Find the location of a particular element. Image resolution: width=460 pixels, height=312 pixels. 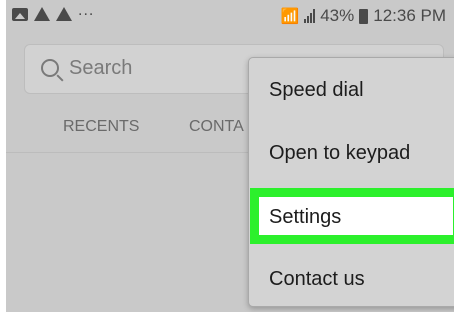

image-icon is located at coordinates (20, 14).